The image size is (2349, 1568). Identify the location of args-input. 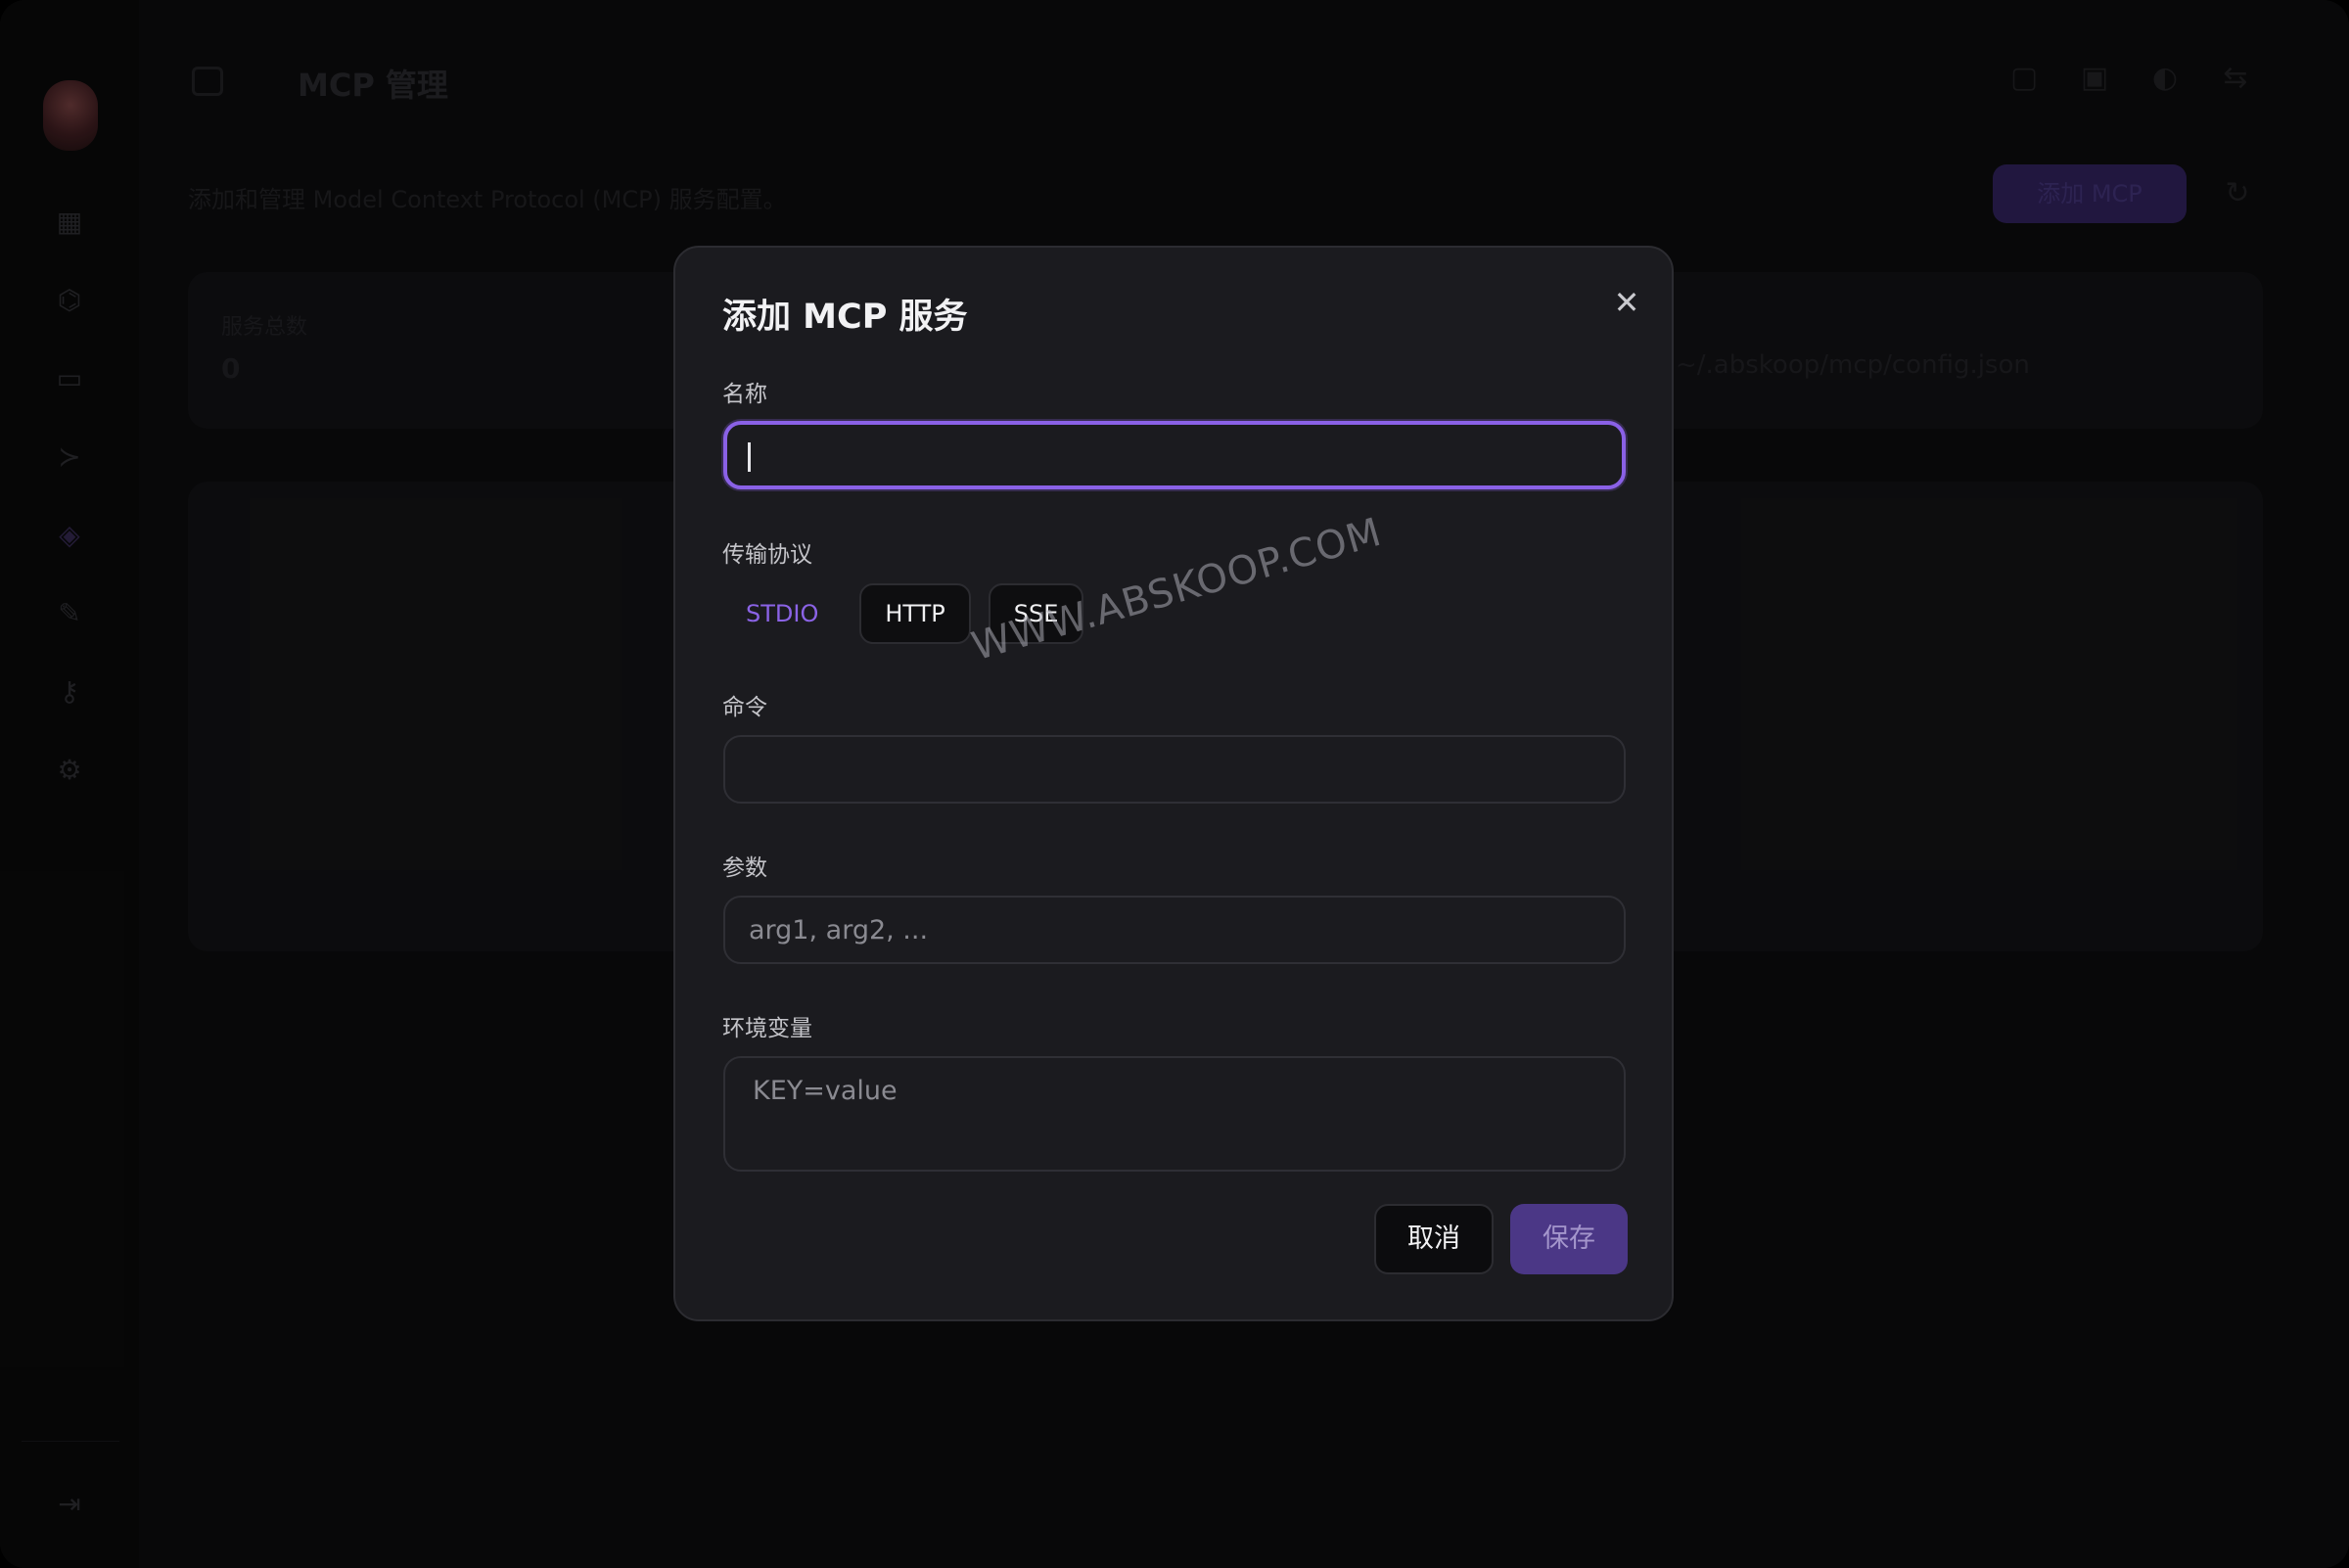
(1174, 930).